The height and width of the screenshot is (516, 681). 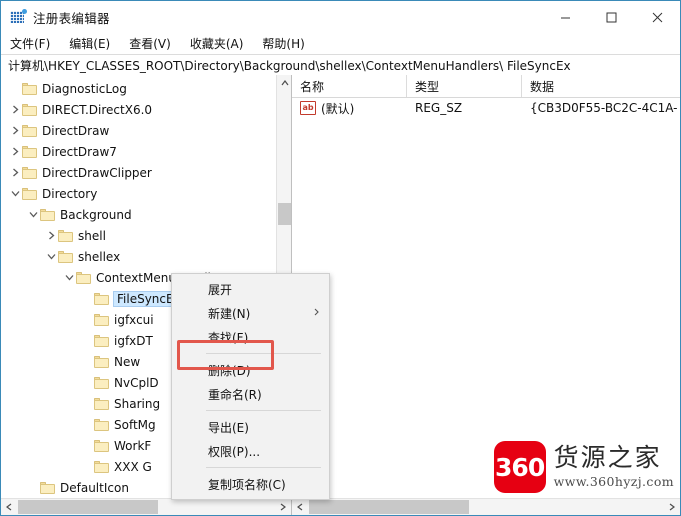 I want to click on tree-item-directdraw: DirectDraw, so click(x=138, y=130).